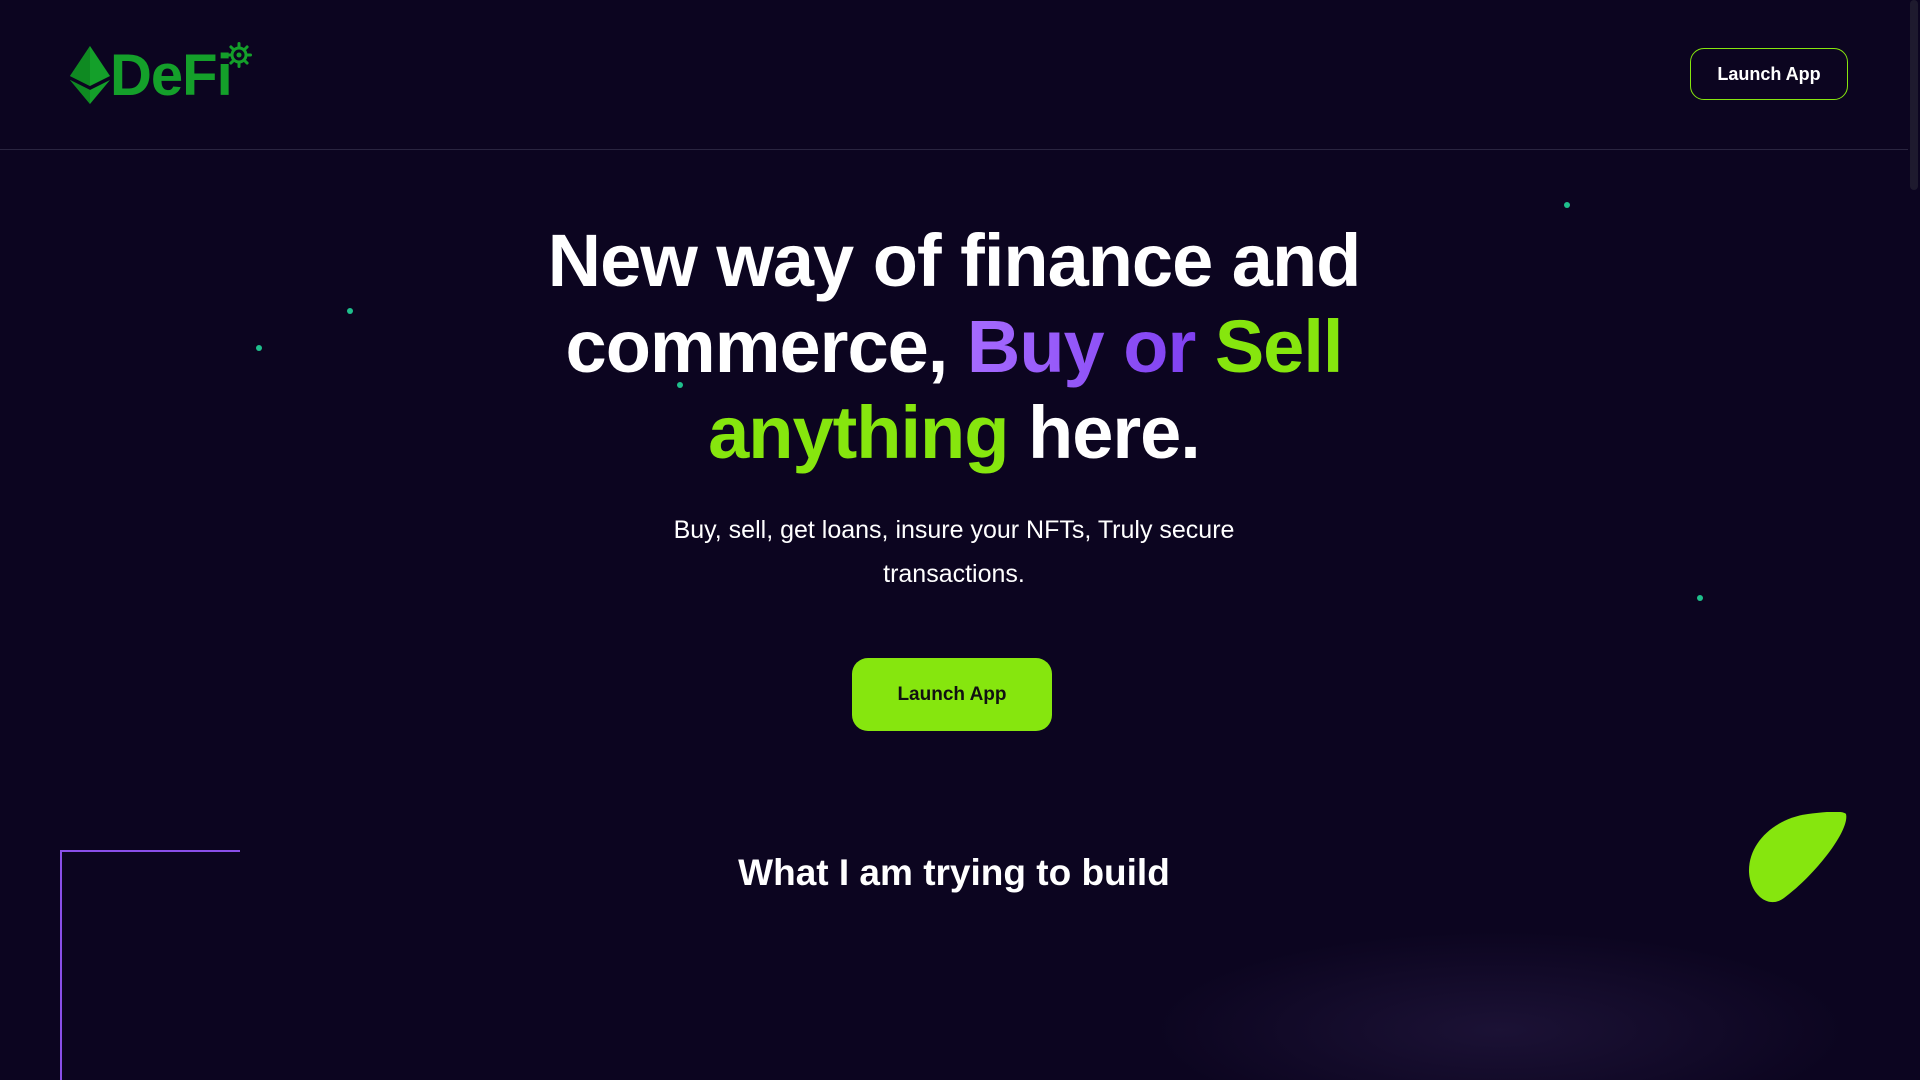 This screenshot has width=1920, height=1080. What do you see at coordinates (1500, 1005) in the screenshot?
I see `background-glow` at bounding box center [1500, 1005].